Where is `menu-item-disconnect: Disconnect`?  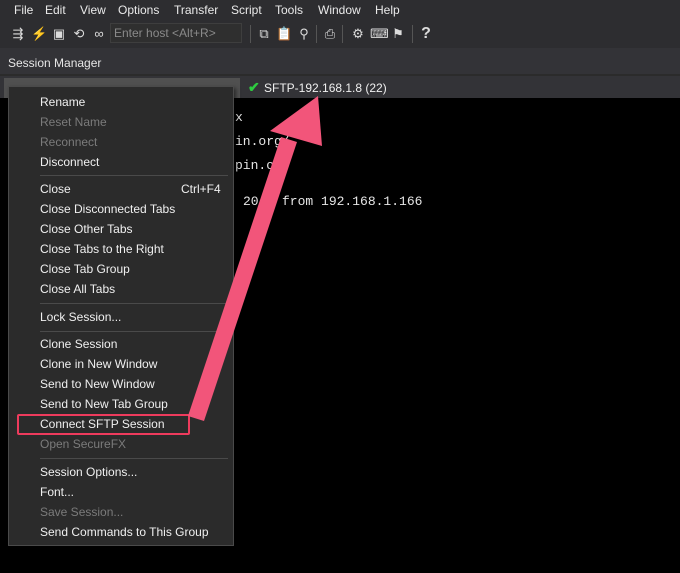
menu-item-disconnect: Disconnect is located at coordinates (69, 162).